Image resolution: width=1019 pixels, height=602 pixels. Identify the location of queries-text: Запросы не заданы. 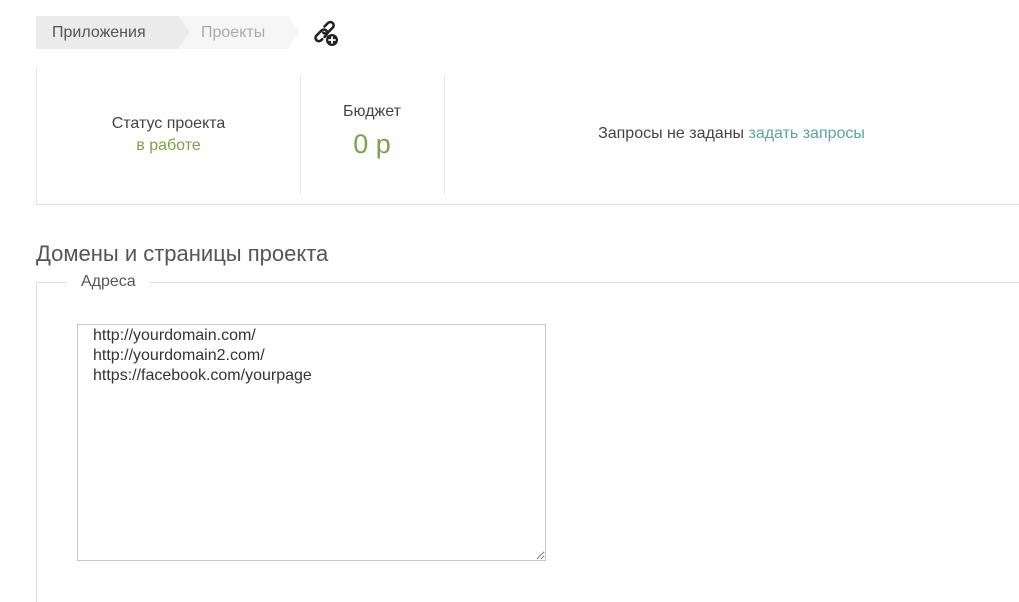
(671, 133).